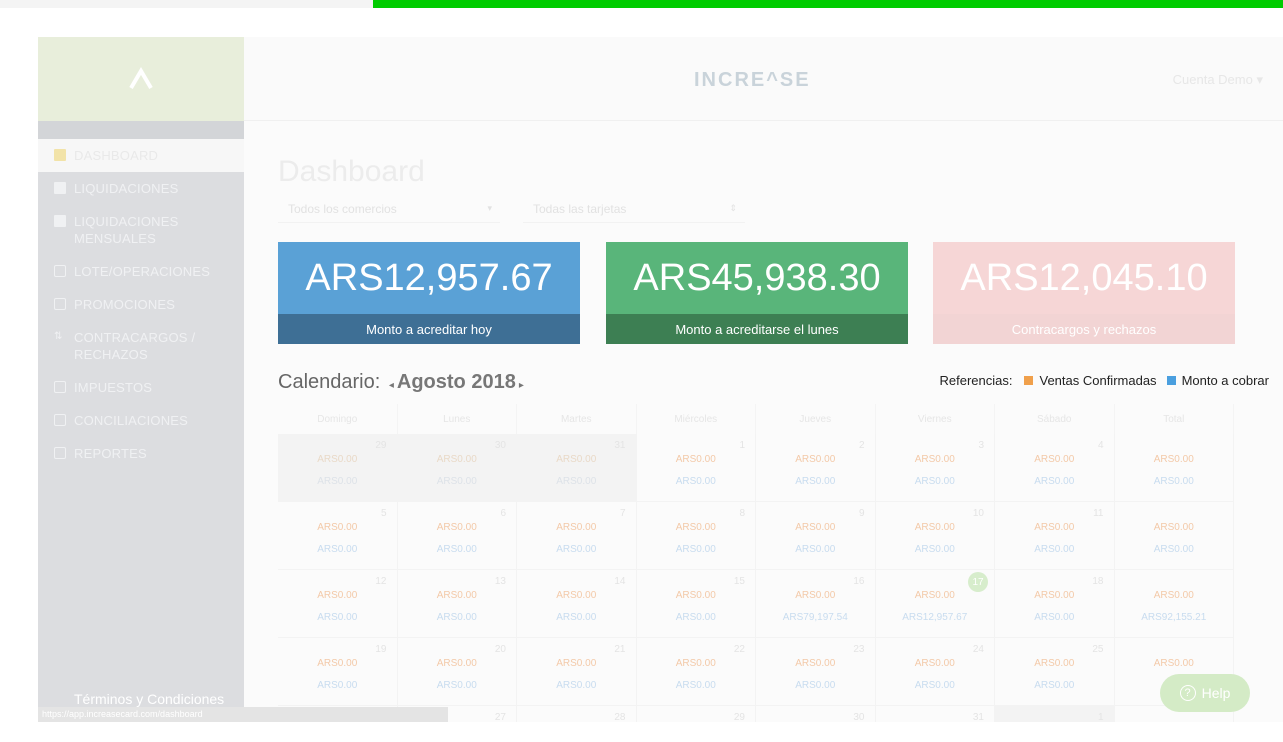 Image resolution: width=1283 pixels, height=742 pixels. What do you see at coordinates (125, 304) in the screenshot?
I see `sidebar-item-label: PROMOCIONES` at bounding box center [125, 304].